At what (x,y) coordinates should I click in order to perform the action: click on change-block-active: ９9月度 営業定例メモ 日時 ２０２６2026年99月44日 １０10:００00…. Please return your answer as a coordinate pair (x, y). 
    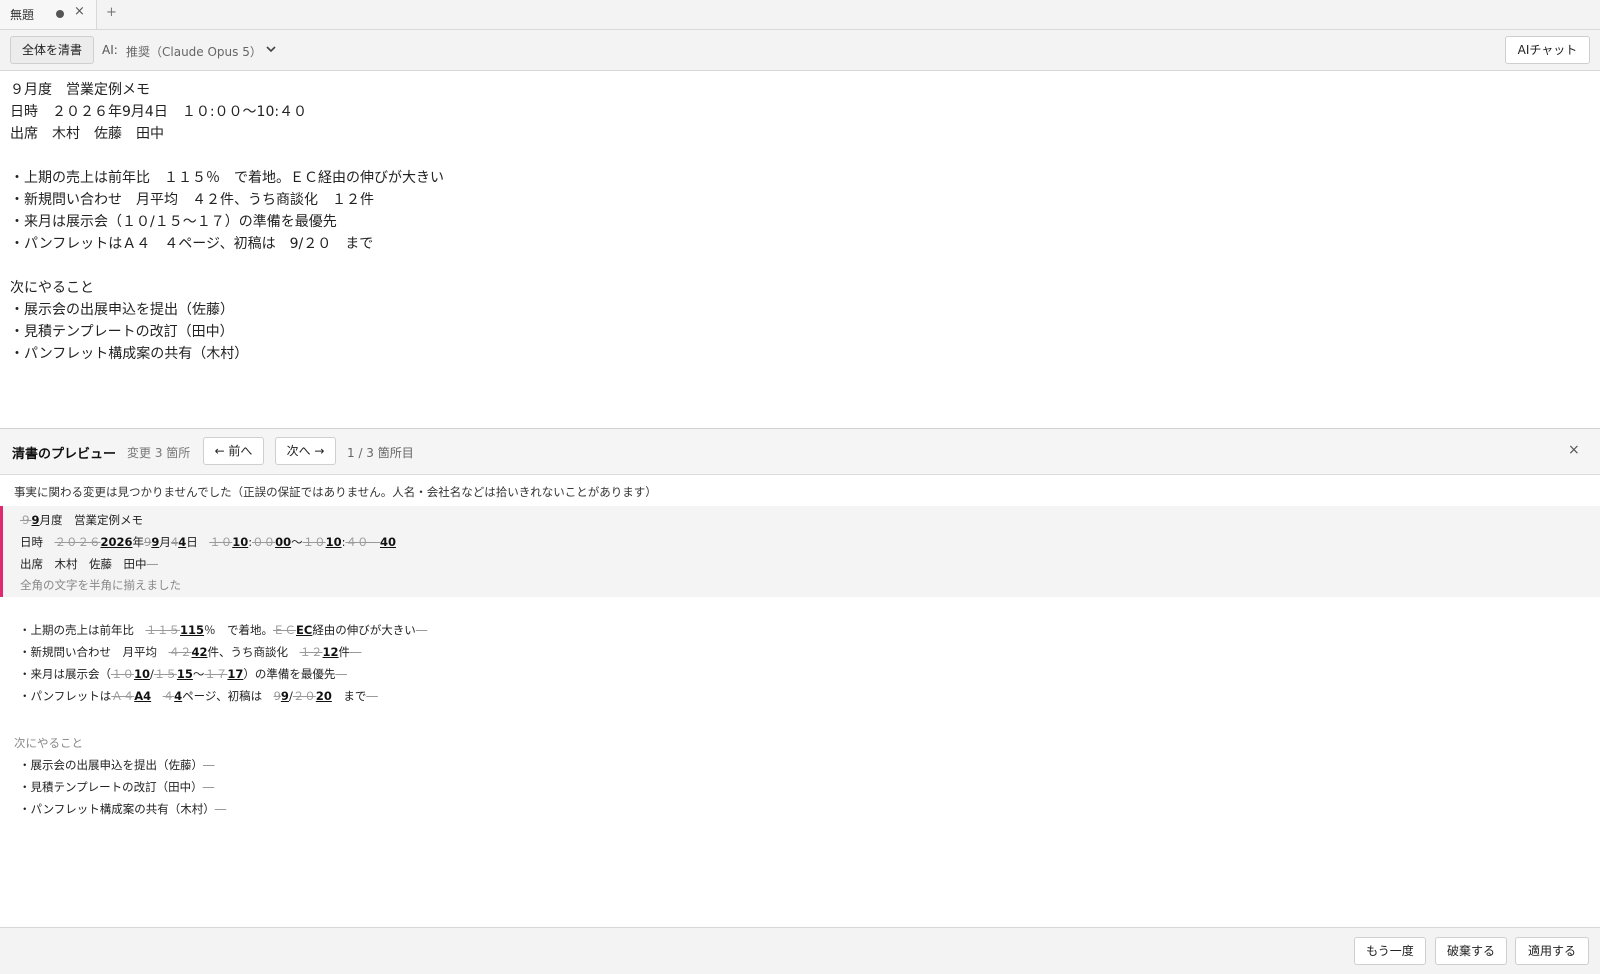
    Looking at the image, I should click on (800, 551).